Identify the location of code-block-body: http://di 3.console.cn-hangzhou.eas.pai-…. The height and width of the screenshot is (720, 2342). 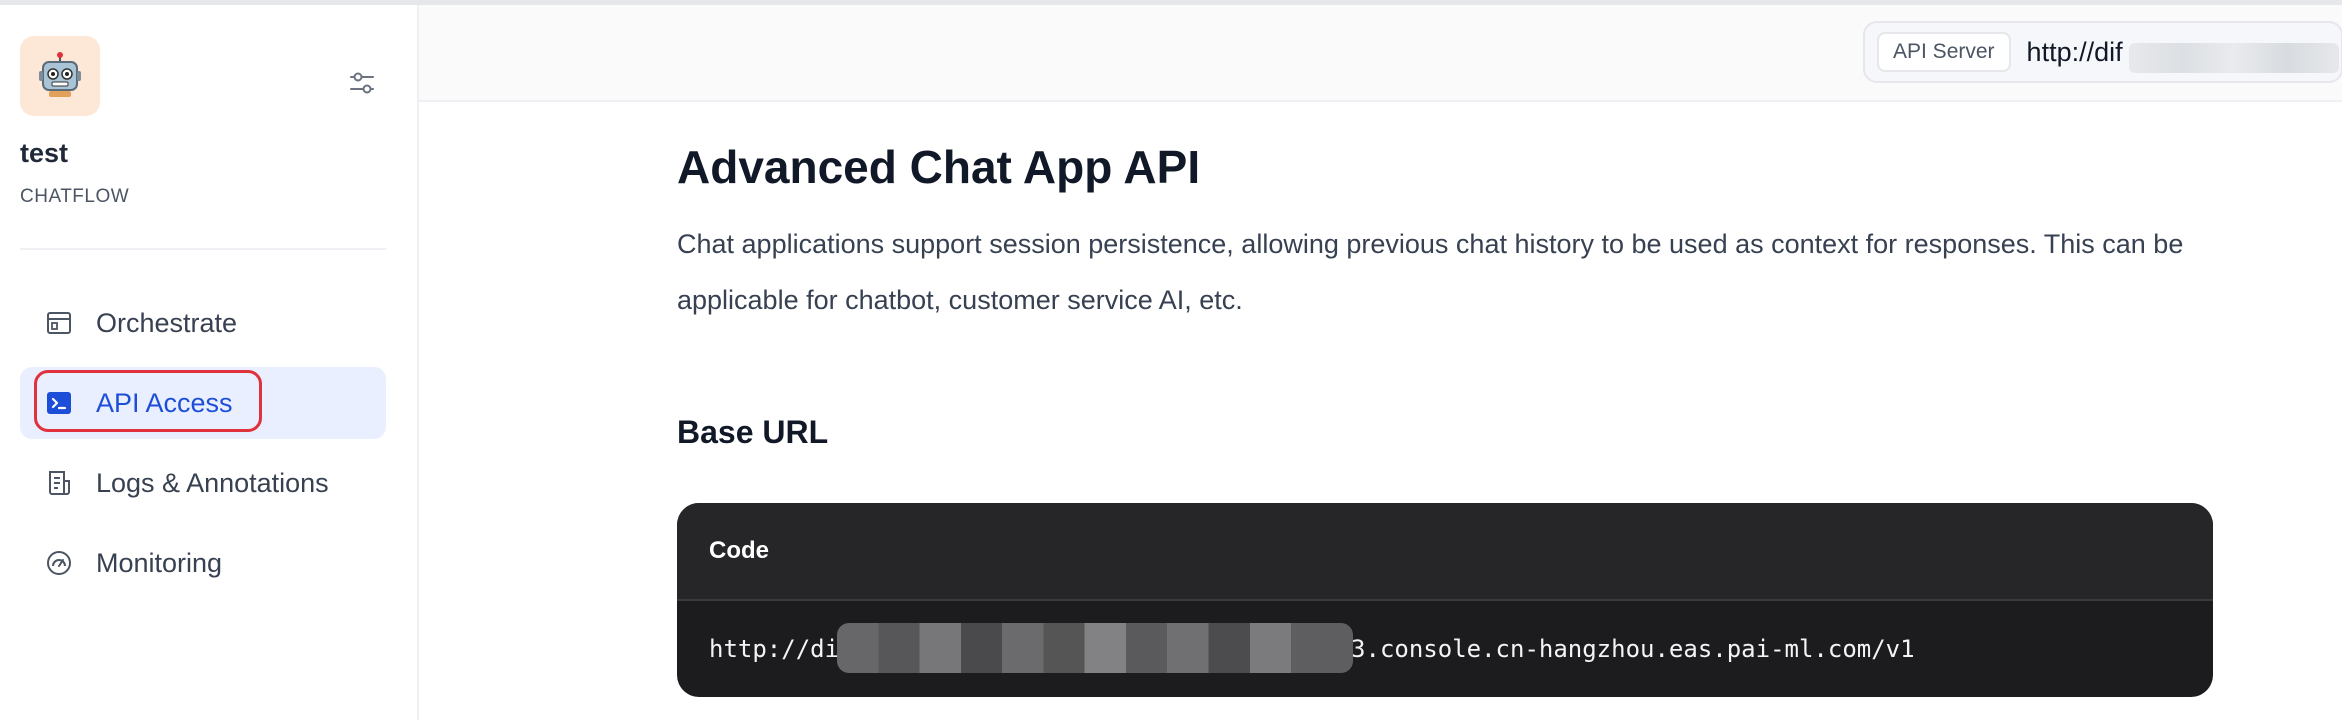
(1445, 649).